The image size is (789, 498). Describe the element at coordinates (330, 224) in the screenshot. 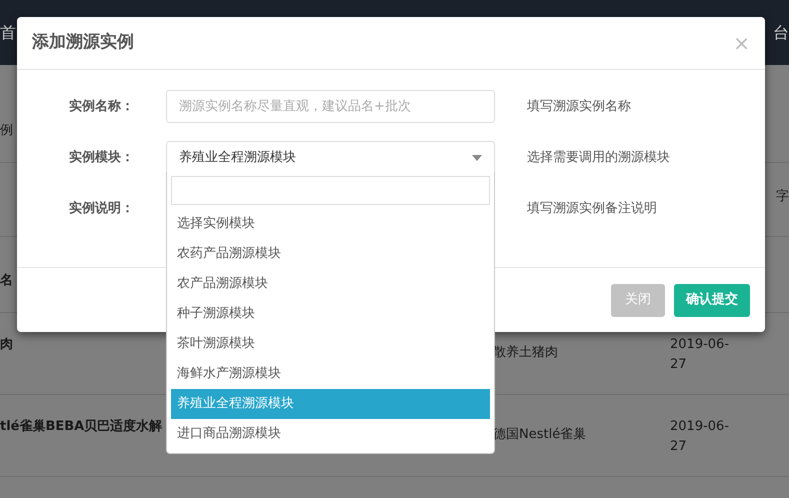

I see `dropdown-option: 选择实例模块` at that location.